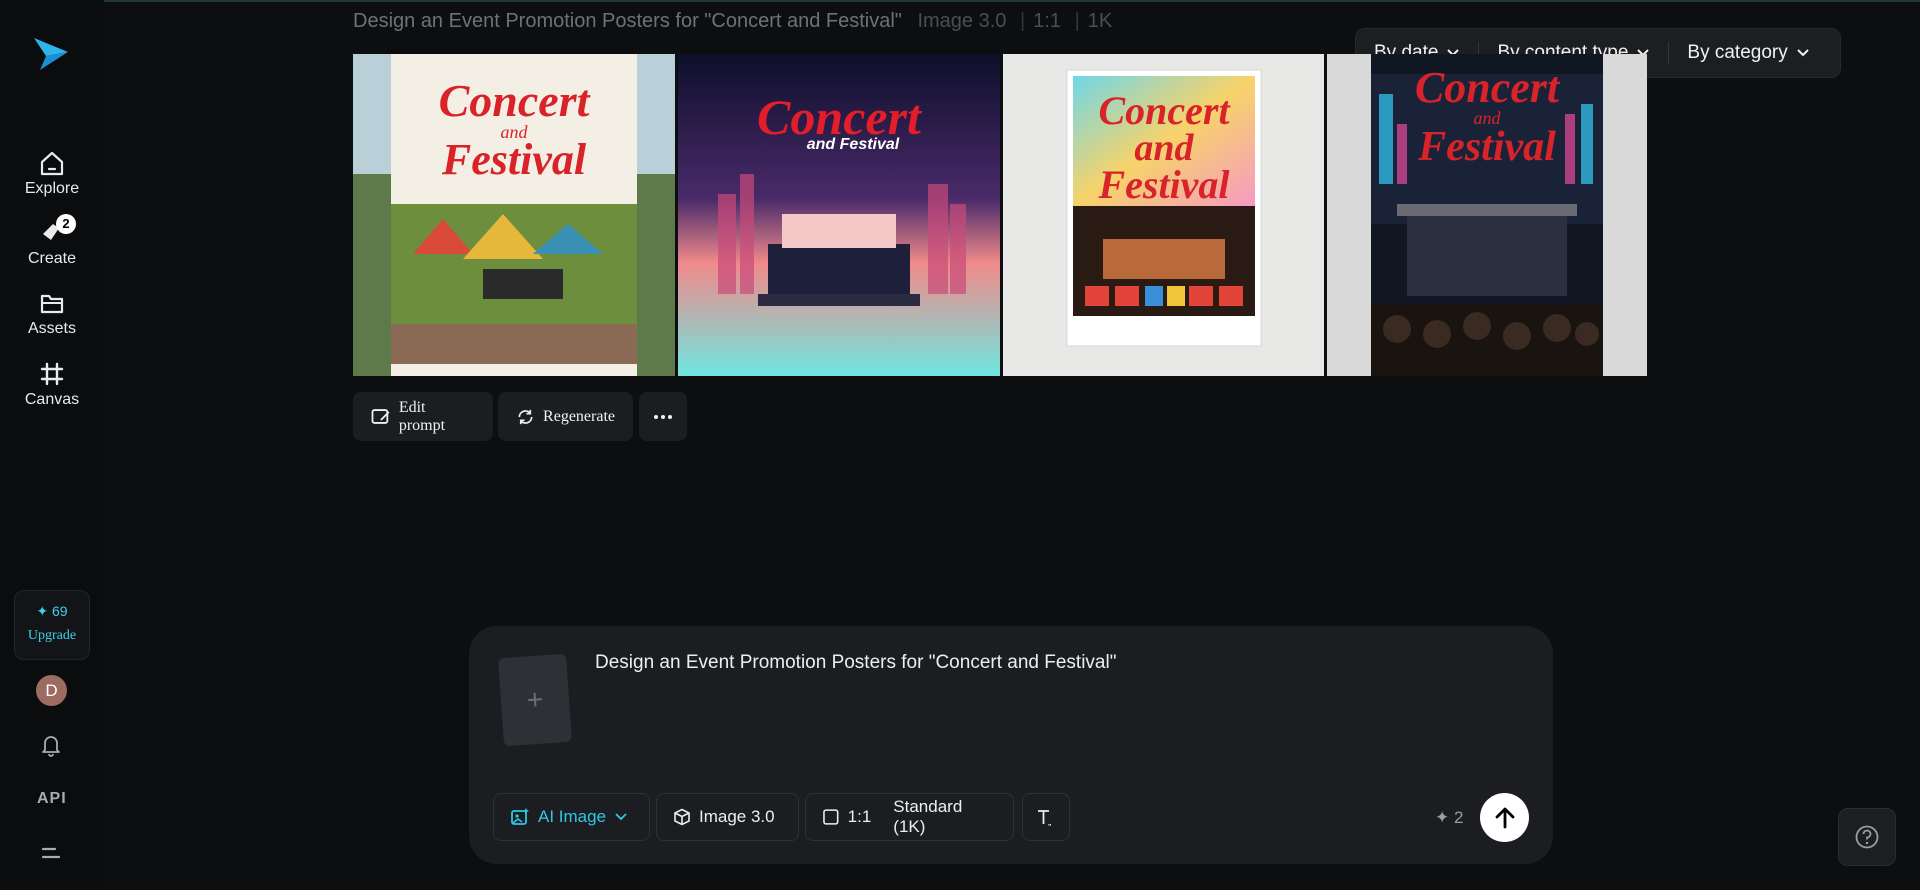 This screenshot has width=1920, height=890. I want to click on sidebar-item-label: Create, so click(52, 258).